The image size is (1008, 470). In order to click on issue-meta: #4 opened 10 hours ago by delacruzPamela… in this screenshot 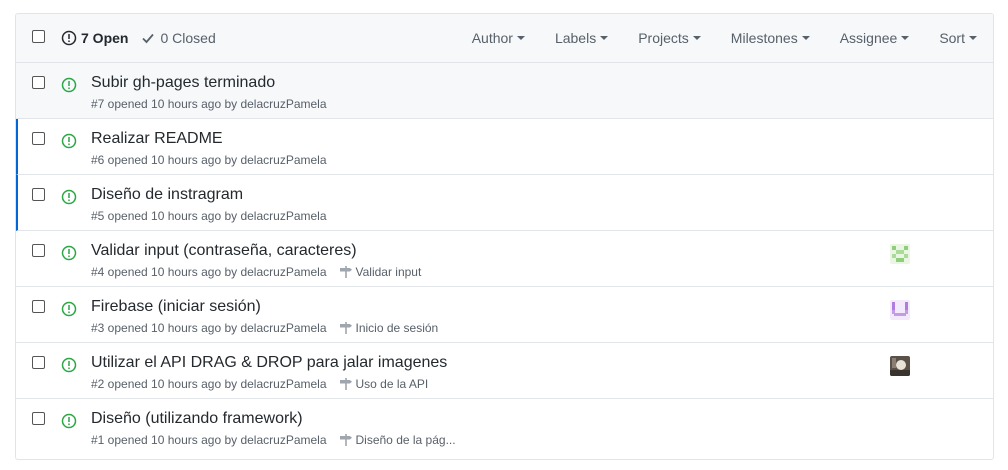, I will do `click(256, 272)`.